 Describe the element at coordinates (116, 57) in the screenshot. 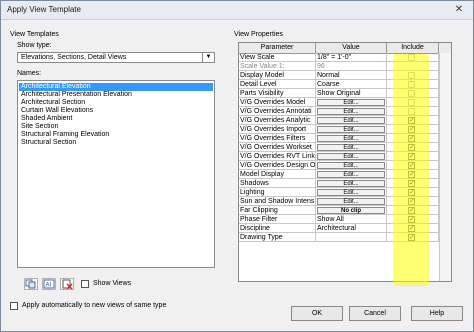

I see `show-type-dropdown: Elevations, Sections, Detail Views ▼` at that location.